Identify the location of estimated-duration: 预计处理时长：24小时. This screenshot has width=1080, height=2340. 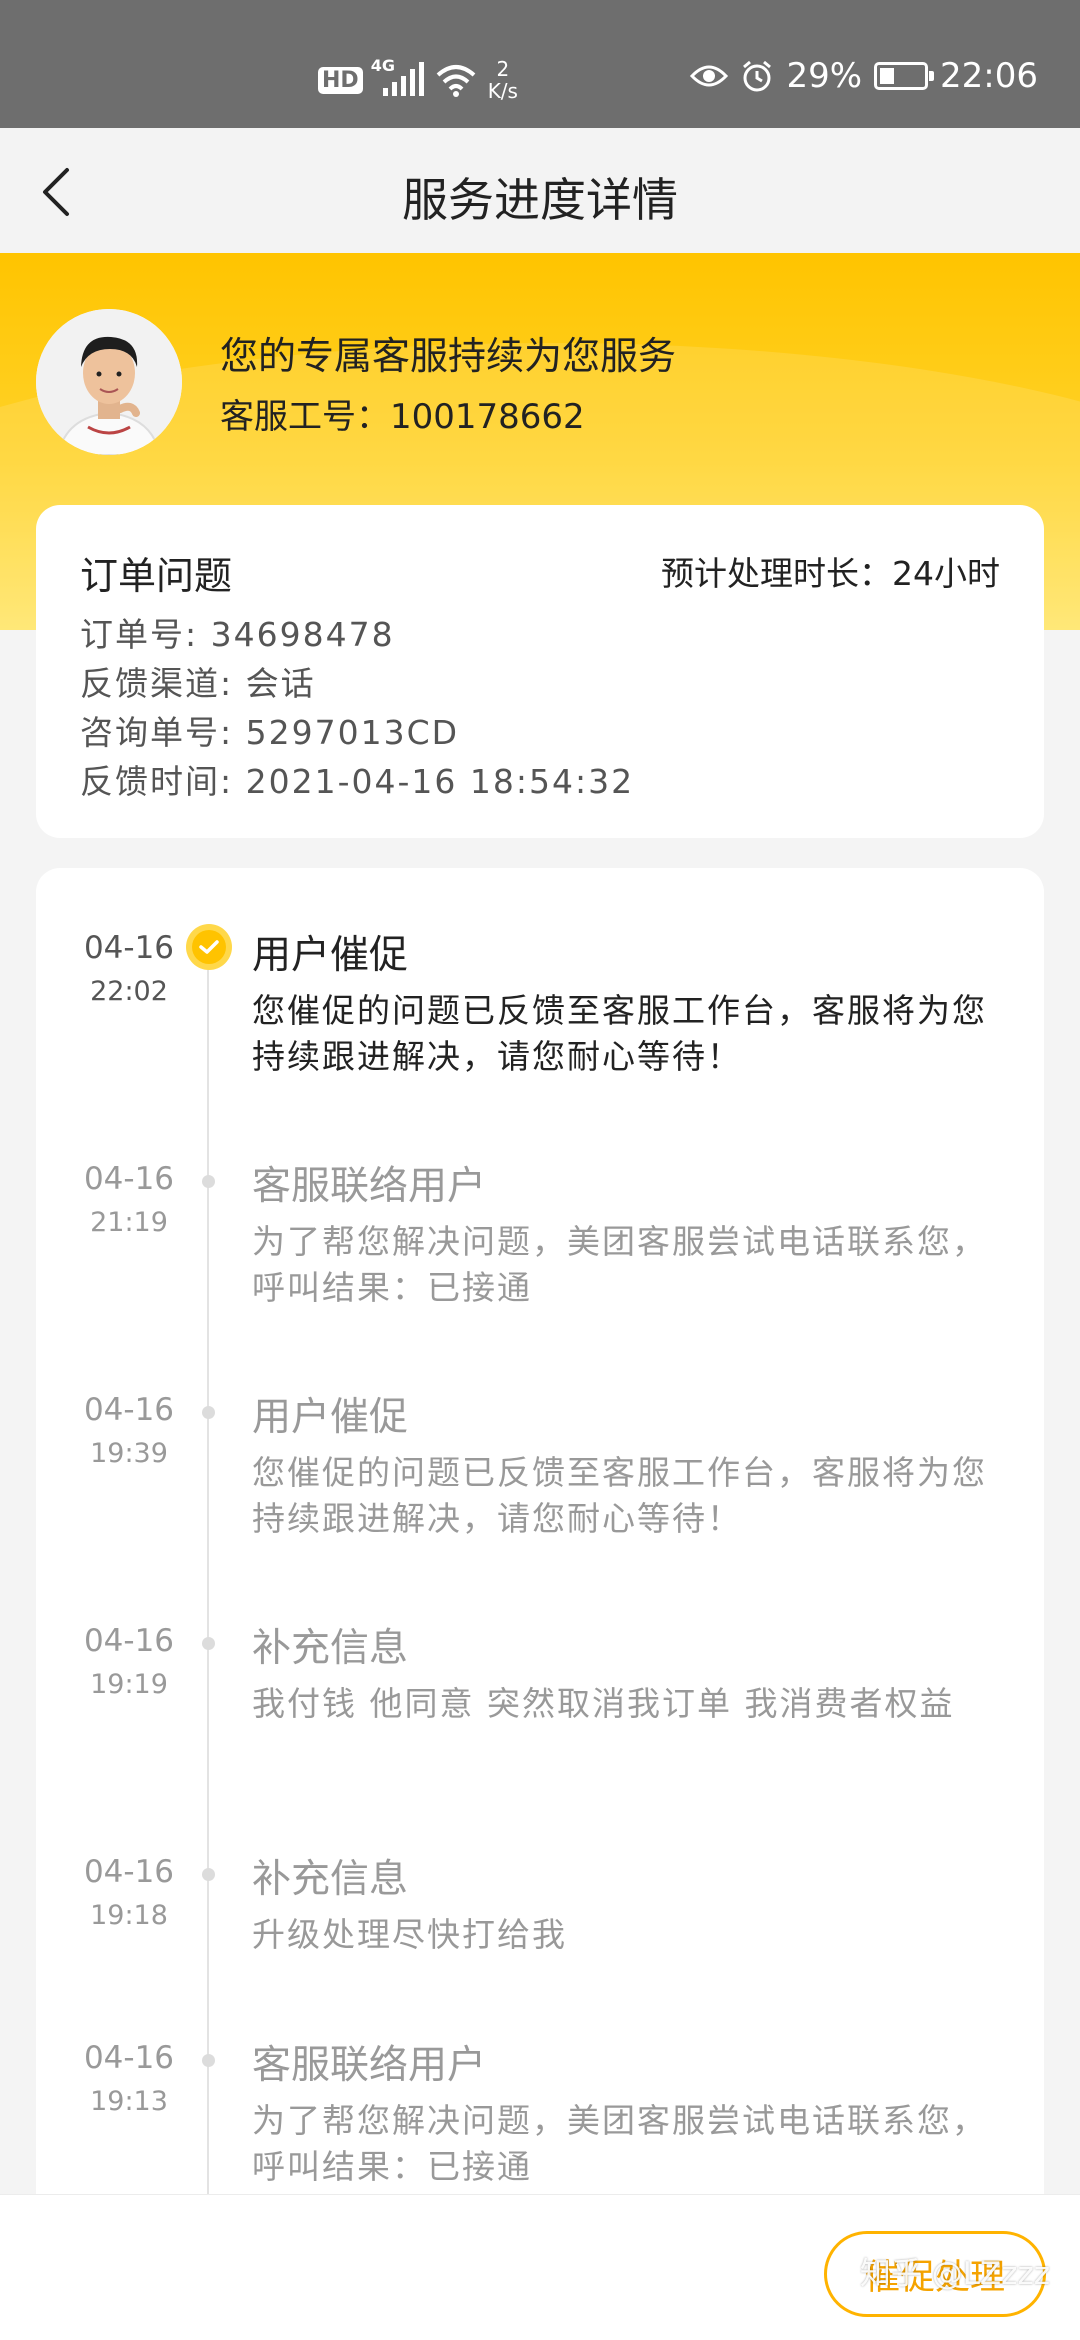
(830, 573).